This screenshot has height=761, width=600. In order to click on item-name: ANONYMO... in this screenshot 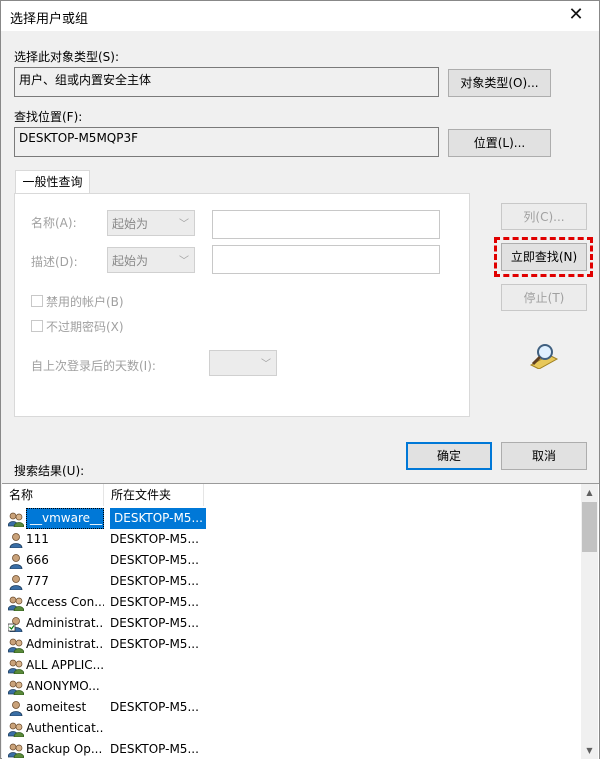, I will do `click(63, 686)`.